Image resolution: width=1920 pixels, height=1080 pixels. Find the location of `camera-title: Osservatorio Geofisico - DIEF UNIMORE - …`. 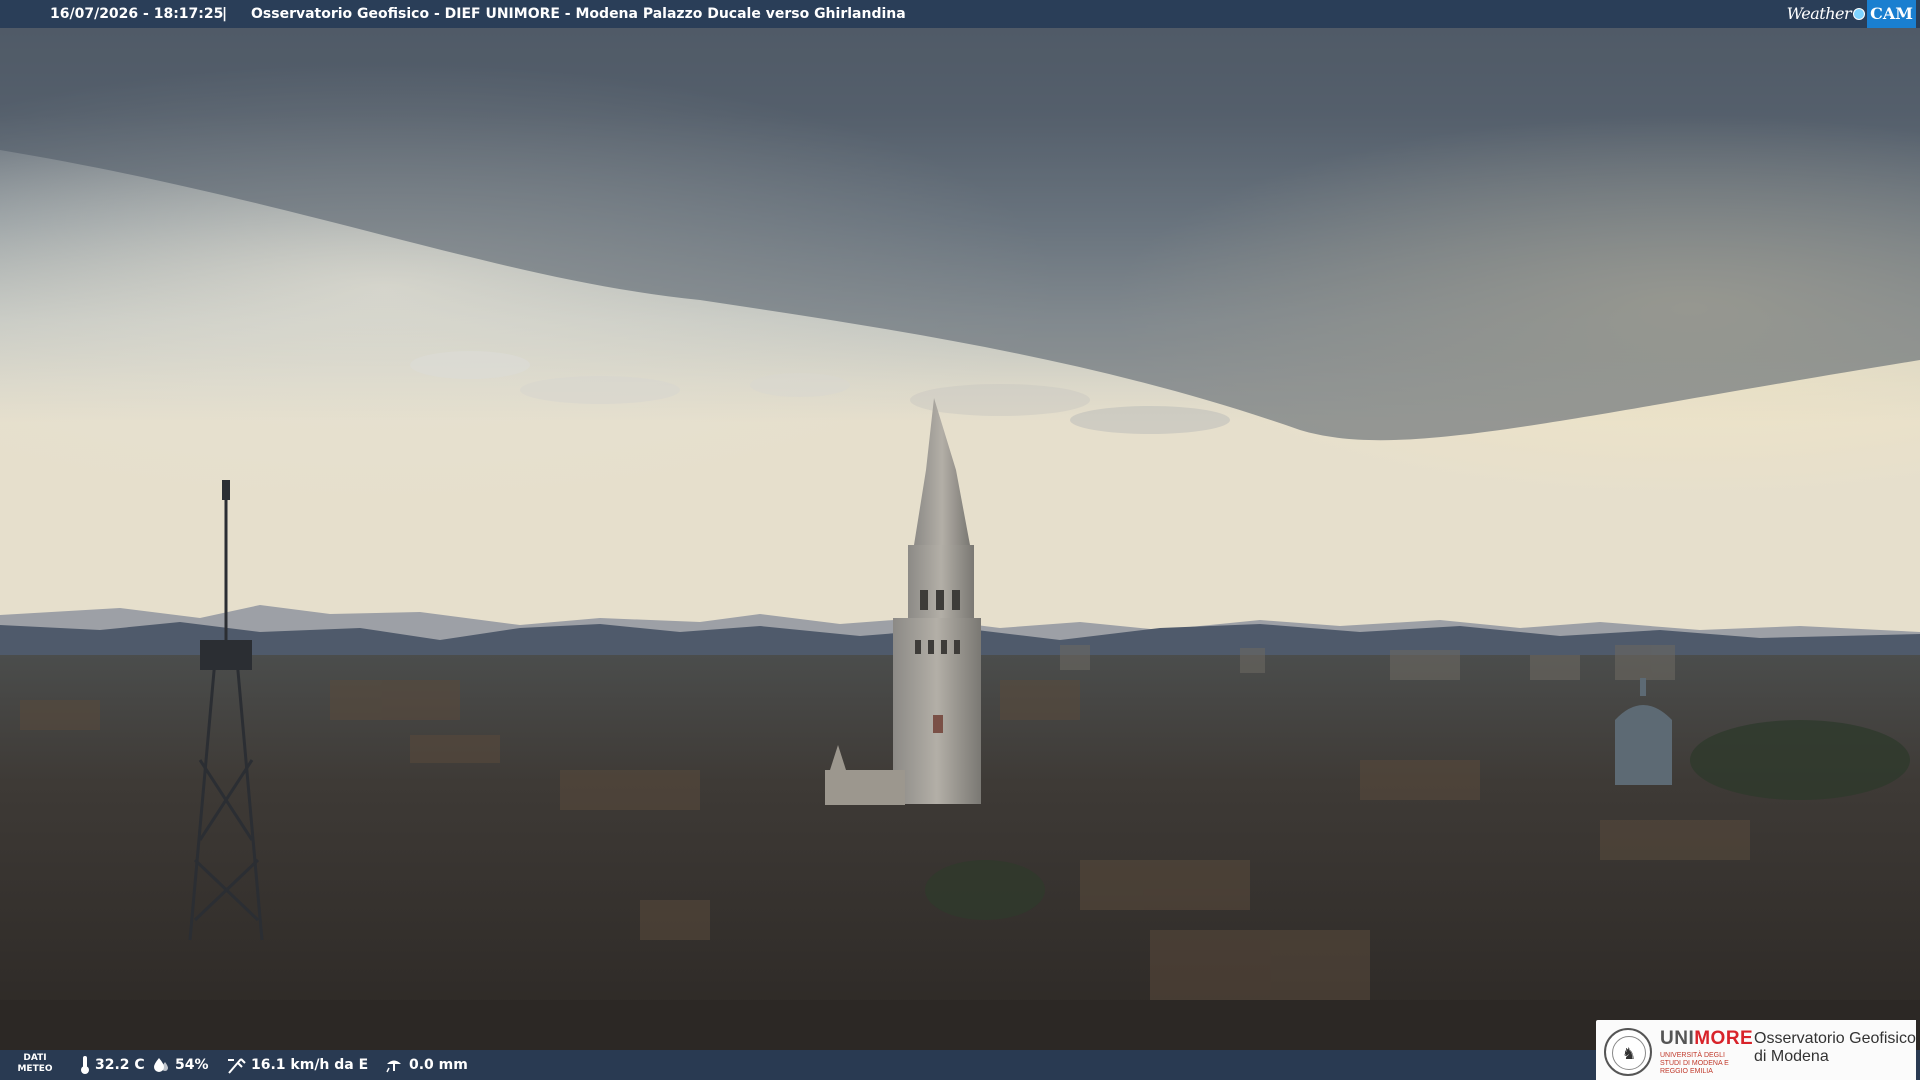

camera-title: Osservatorio Geofisico - DIEF UNIMORE - … is located at coordinates (578, 14).